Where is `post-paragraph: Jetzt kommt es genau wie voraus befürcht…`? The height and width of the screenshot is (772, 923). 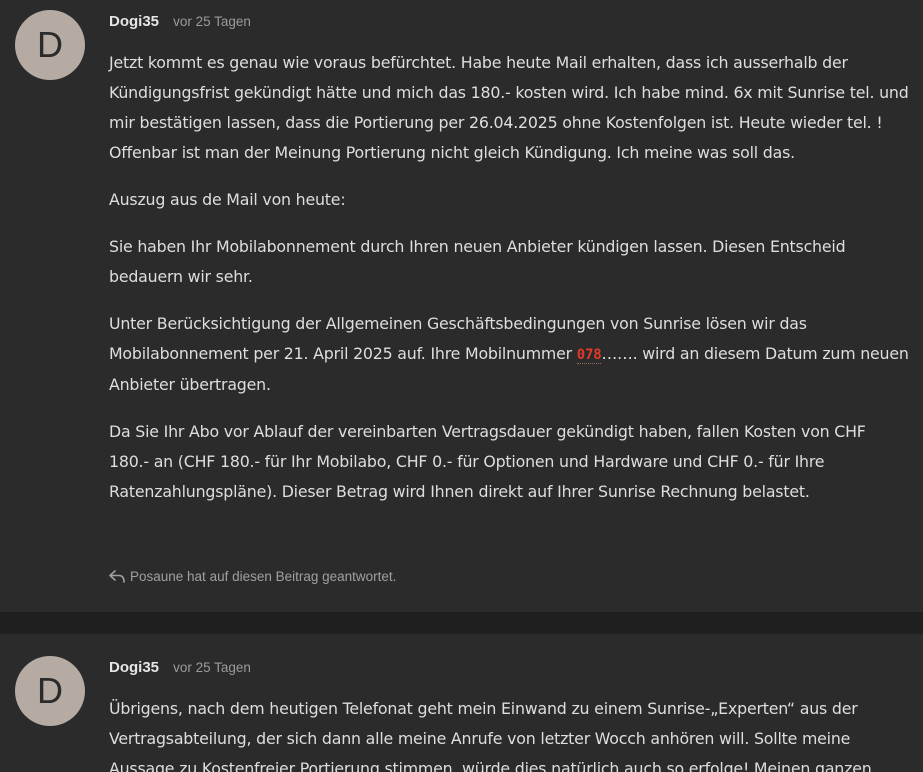
post-paragraph: Jetzt kommt es genau wie voraus befürcht… is located at coordinates (509, 107).